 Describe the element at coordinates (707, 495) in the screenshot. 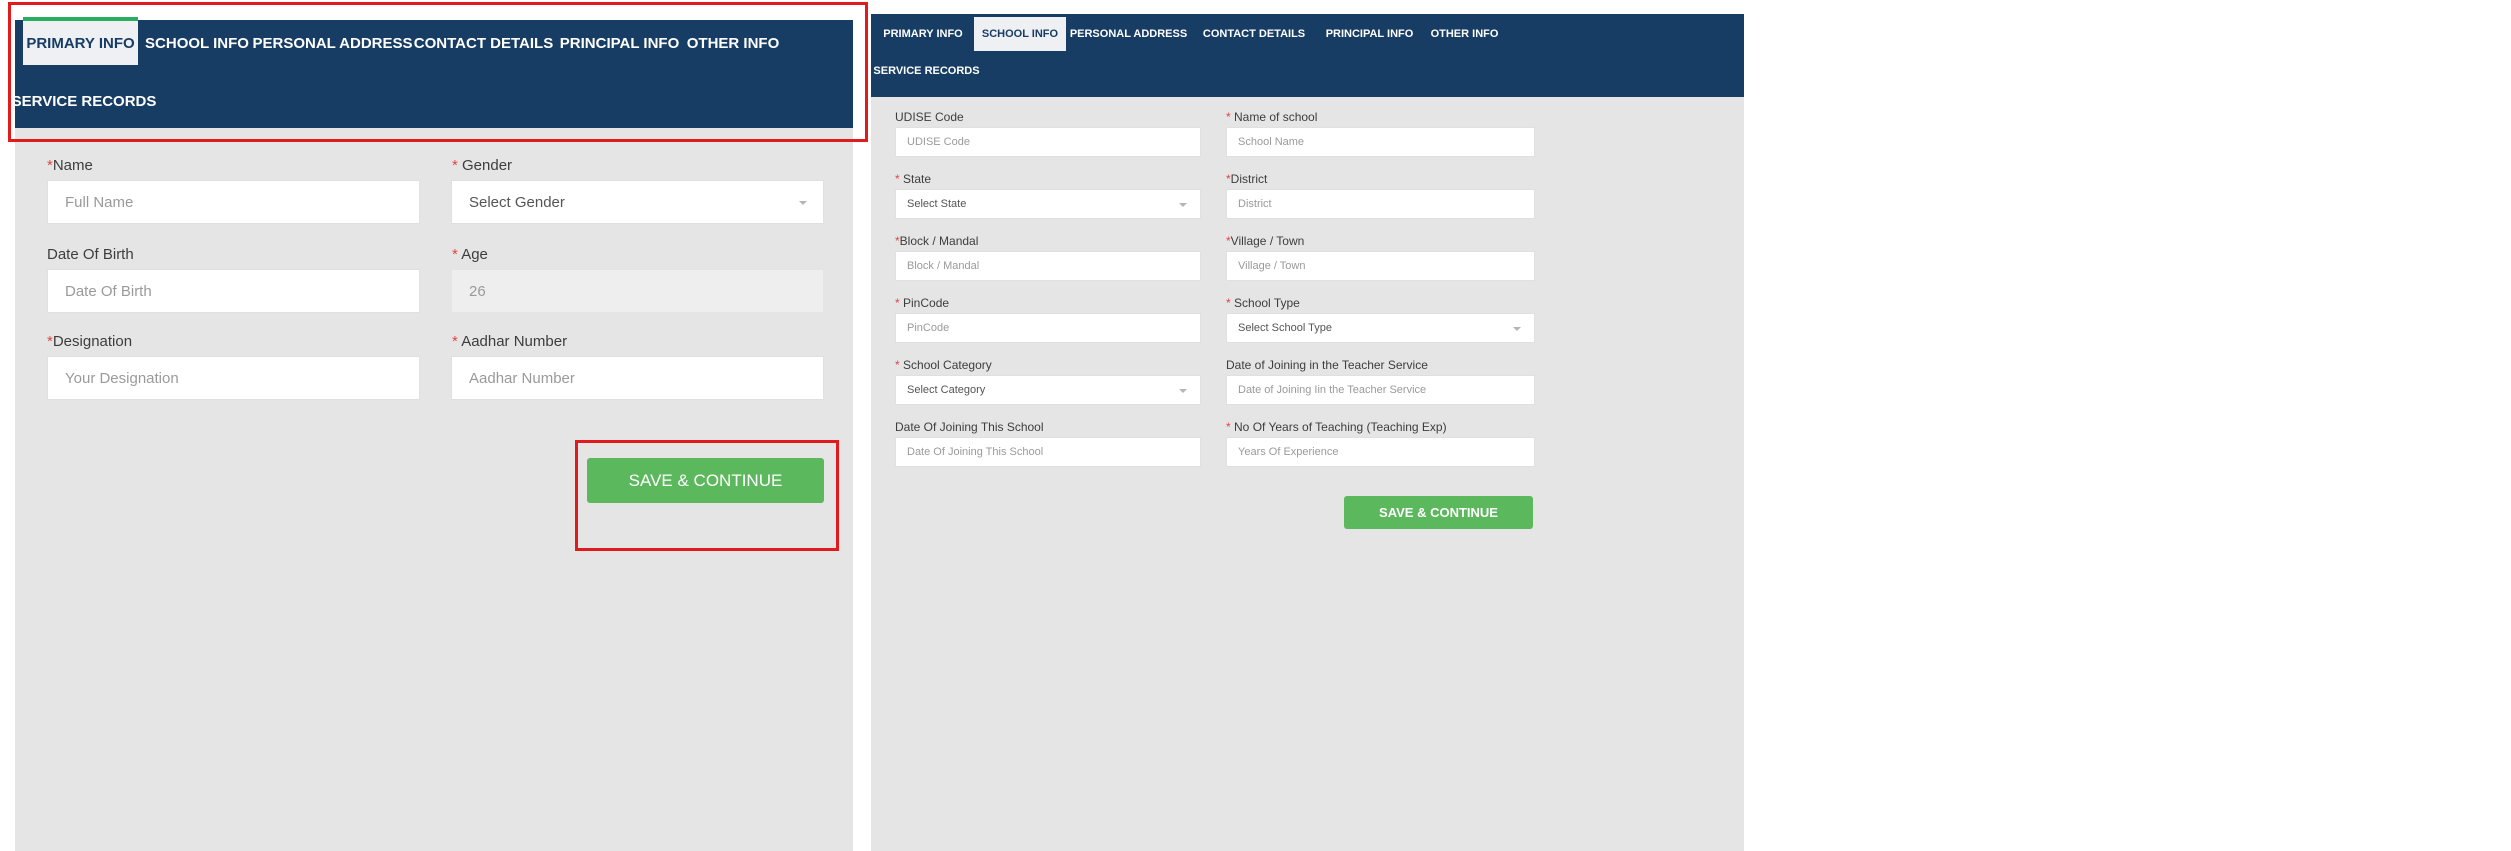

I see `save-button-highlight-box` at that location.